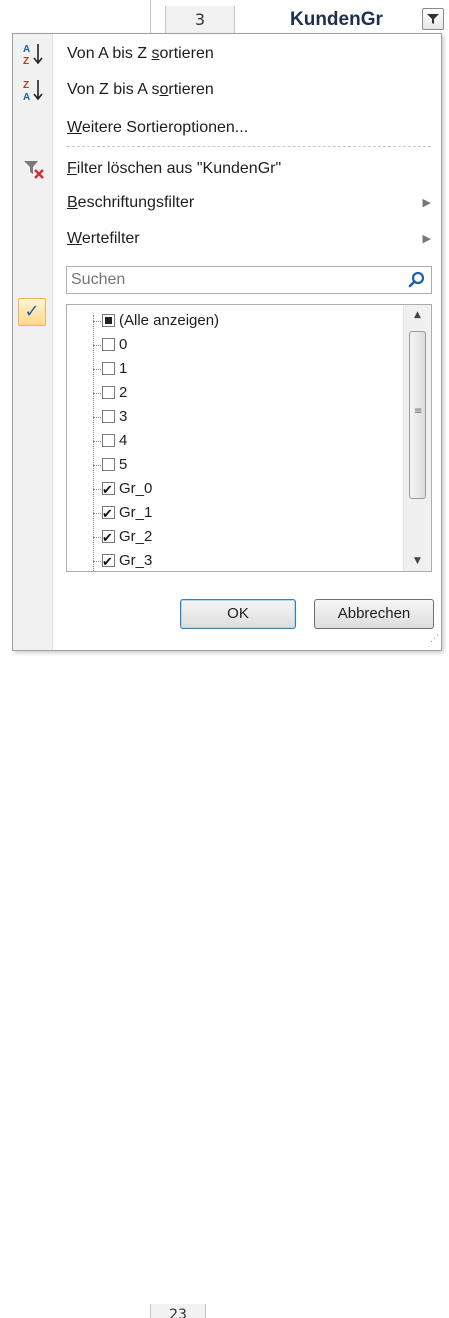 The width and height of the screenshot is (449, 1318). I want to click on resize-grip-icon: ⋰, so click(433, 641).